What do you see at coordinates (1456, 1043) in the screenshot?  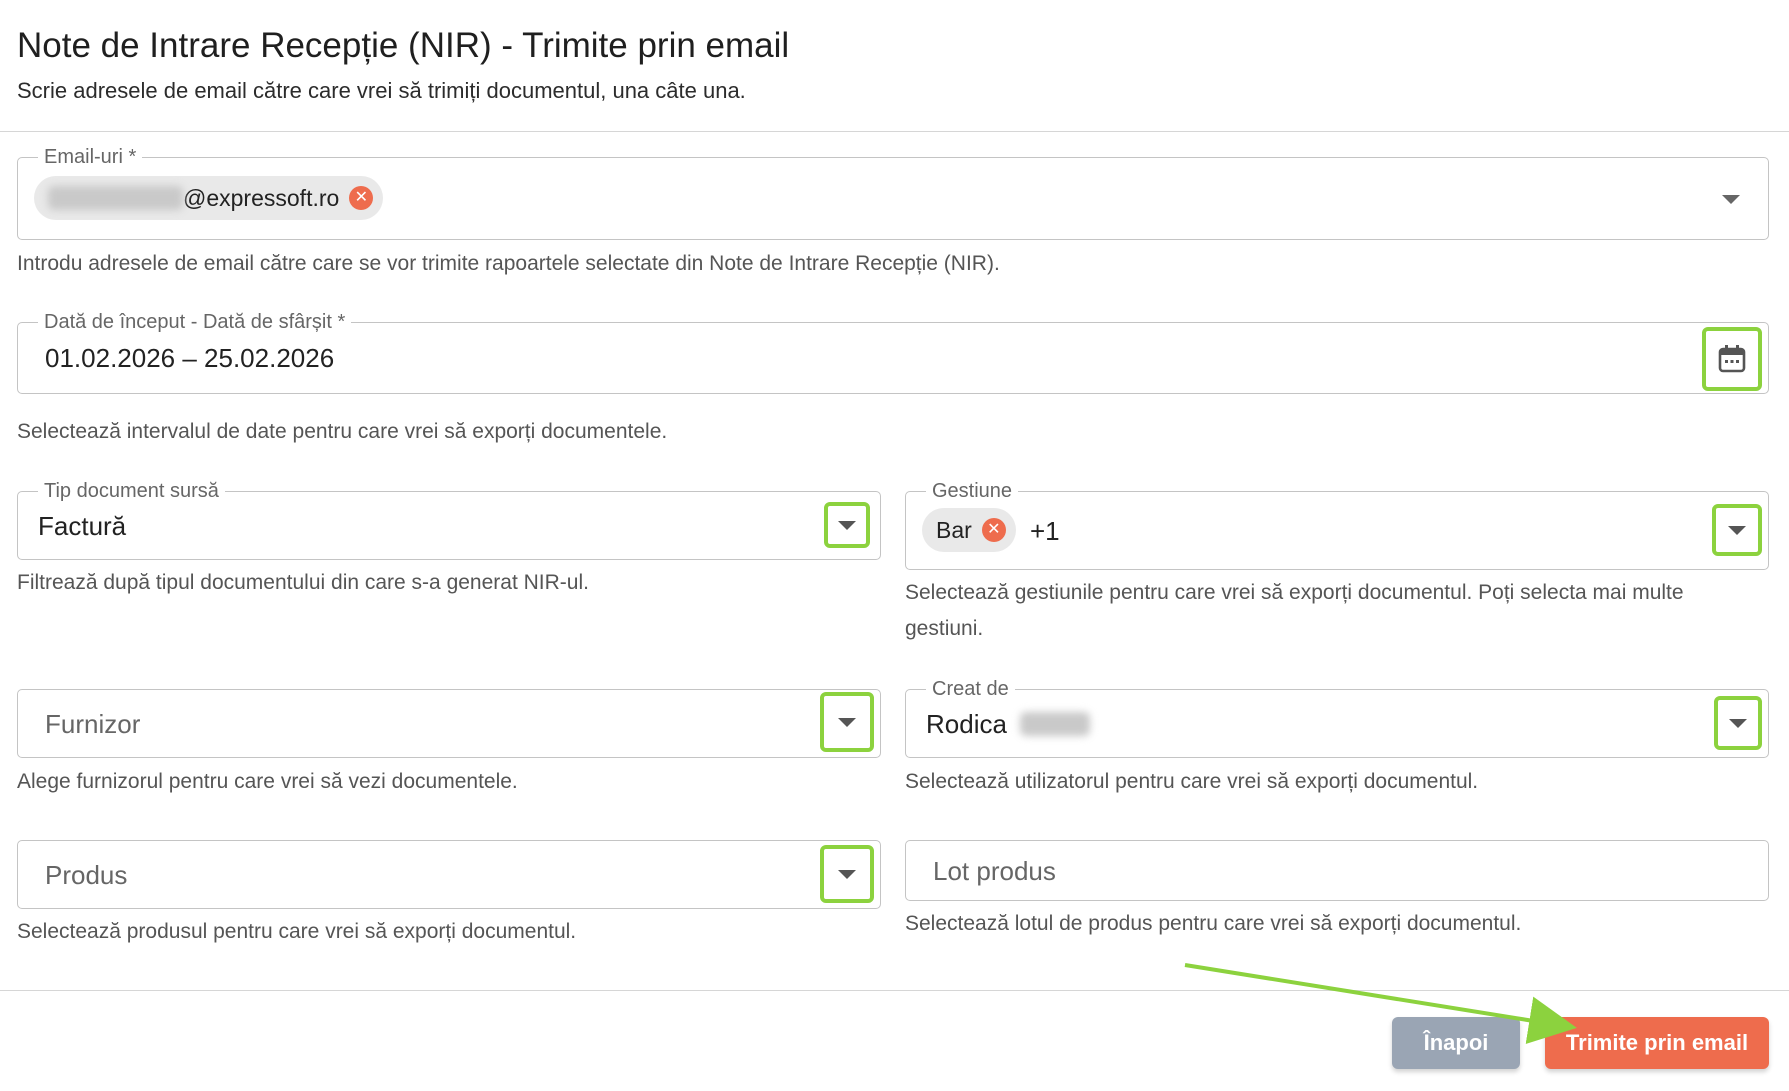 I see `back-button: Înapoi` at bounding box center [1456, 1043].